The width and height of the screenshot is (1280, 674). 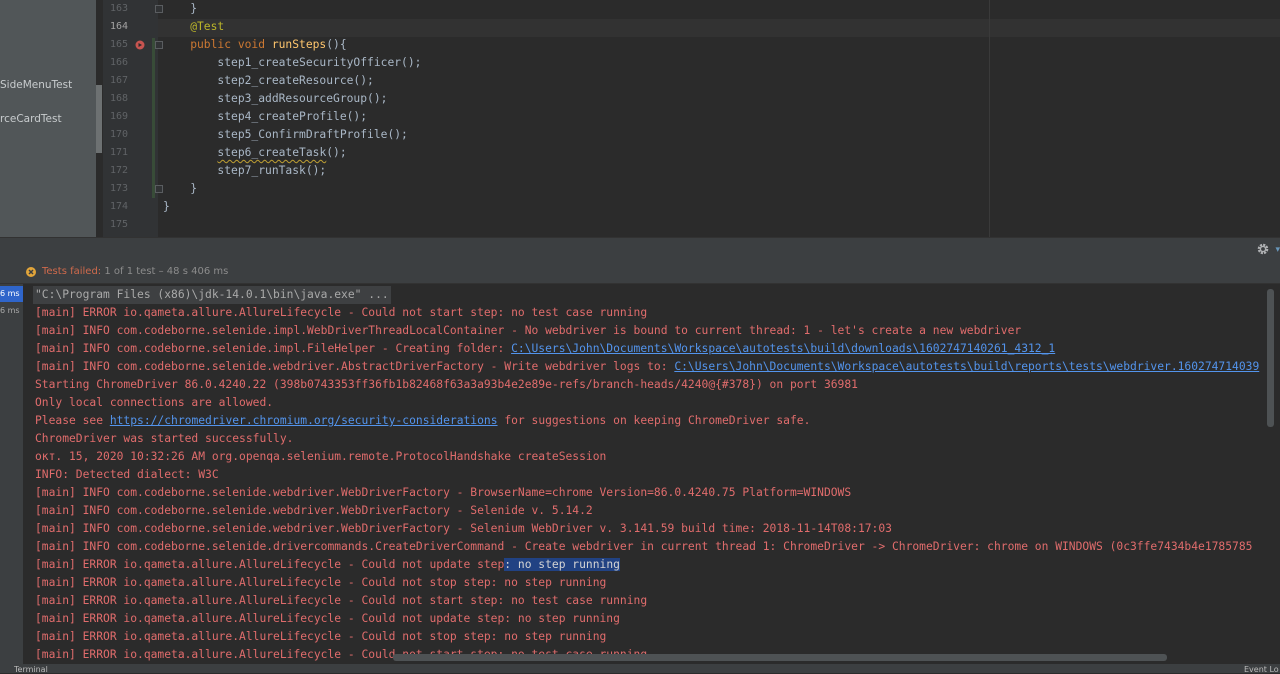 I want to click on code-line: step5_ConfirmDraftProfile();, so click(x=285, y=135).